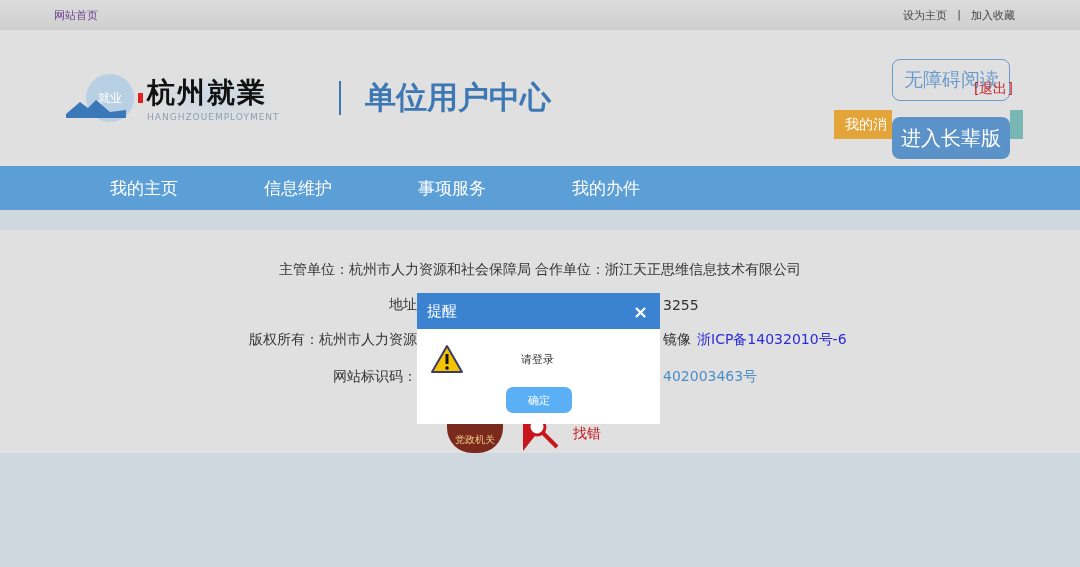 Image resolution: width=1080 pixels, height=567 pixels. Describe the element at coordinates (76, 15) in the screenshot. I see `home-link: 网站首页` at that location.